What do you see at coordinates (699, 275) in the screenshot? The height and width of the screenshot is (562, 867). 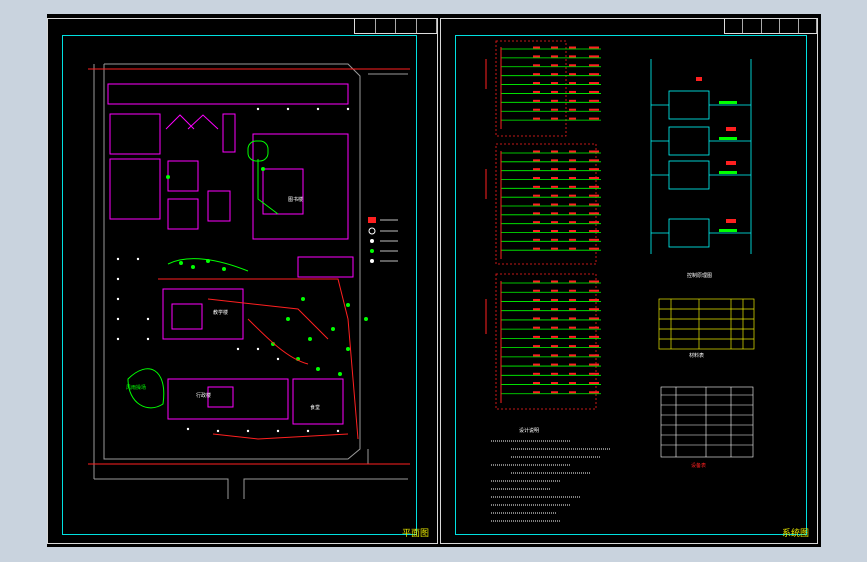 I see `diagram-caption: 控制原理图` at bounding box center [699, 275].